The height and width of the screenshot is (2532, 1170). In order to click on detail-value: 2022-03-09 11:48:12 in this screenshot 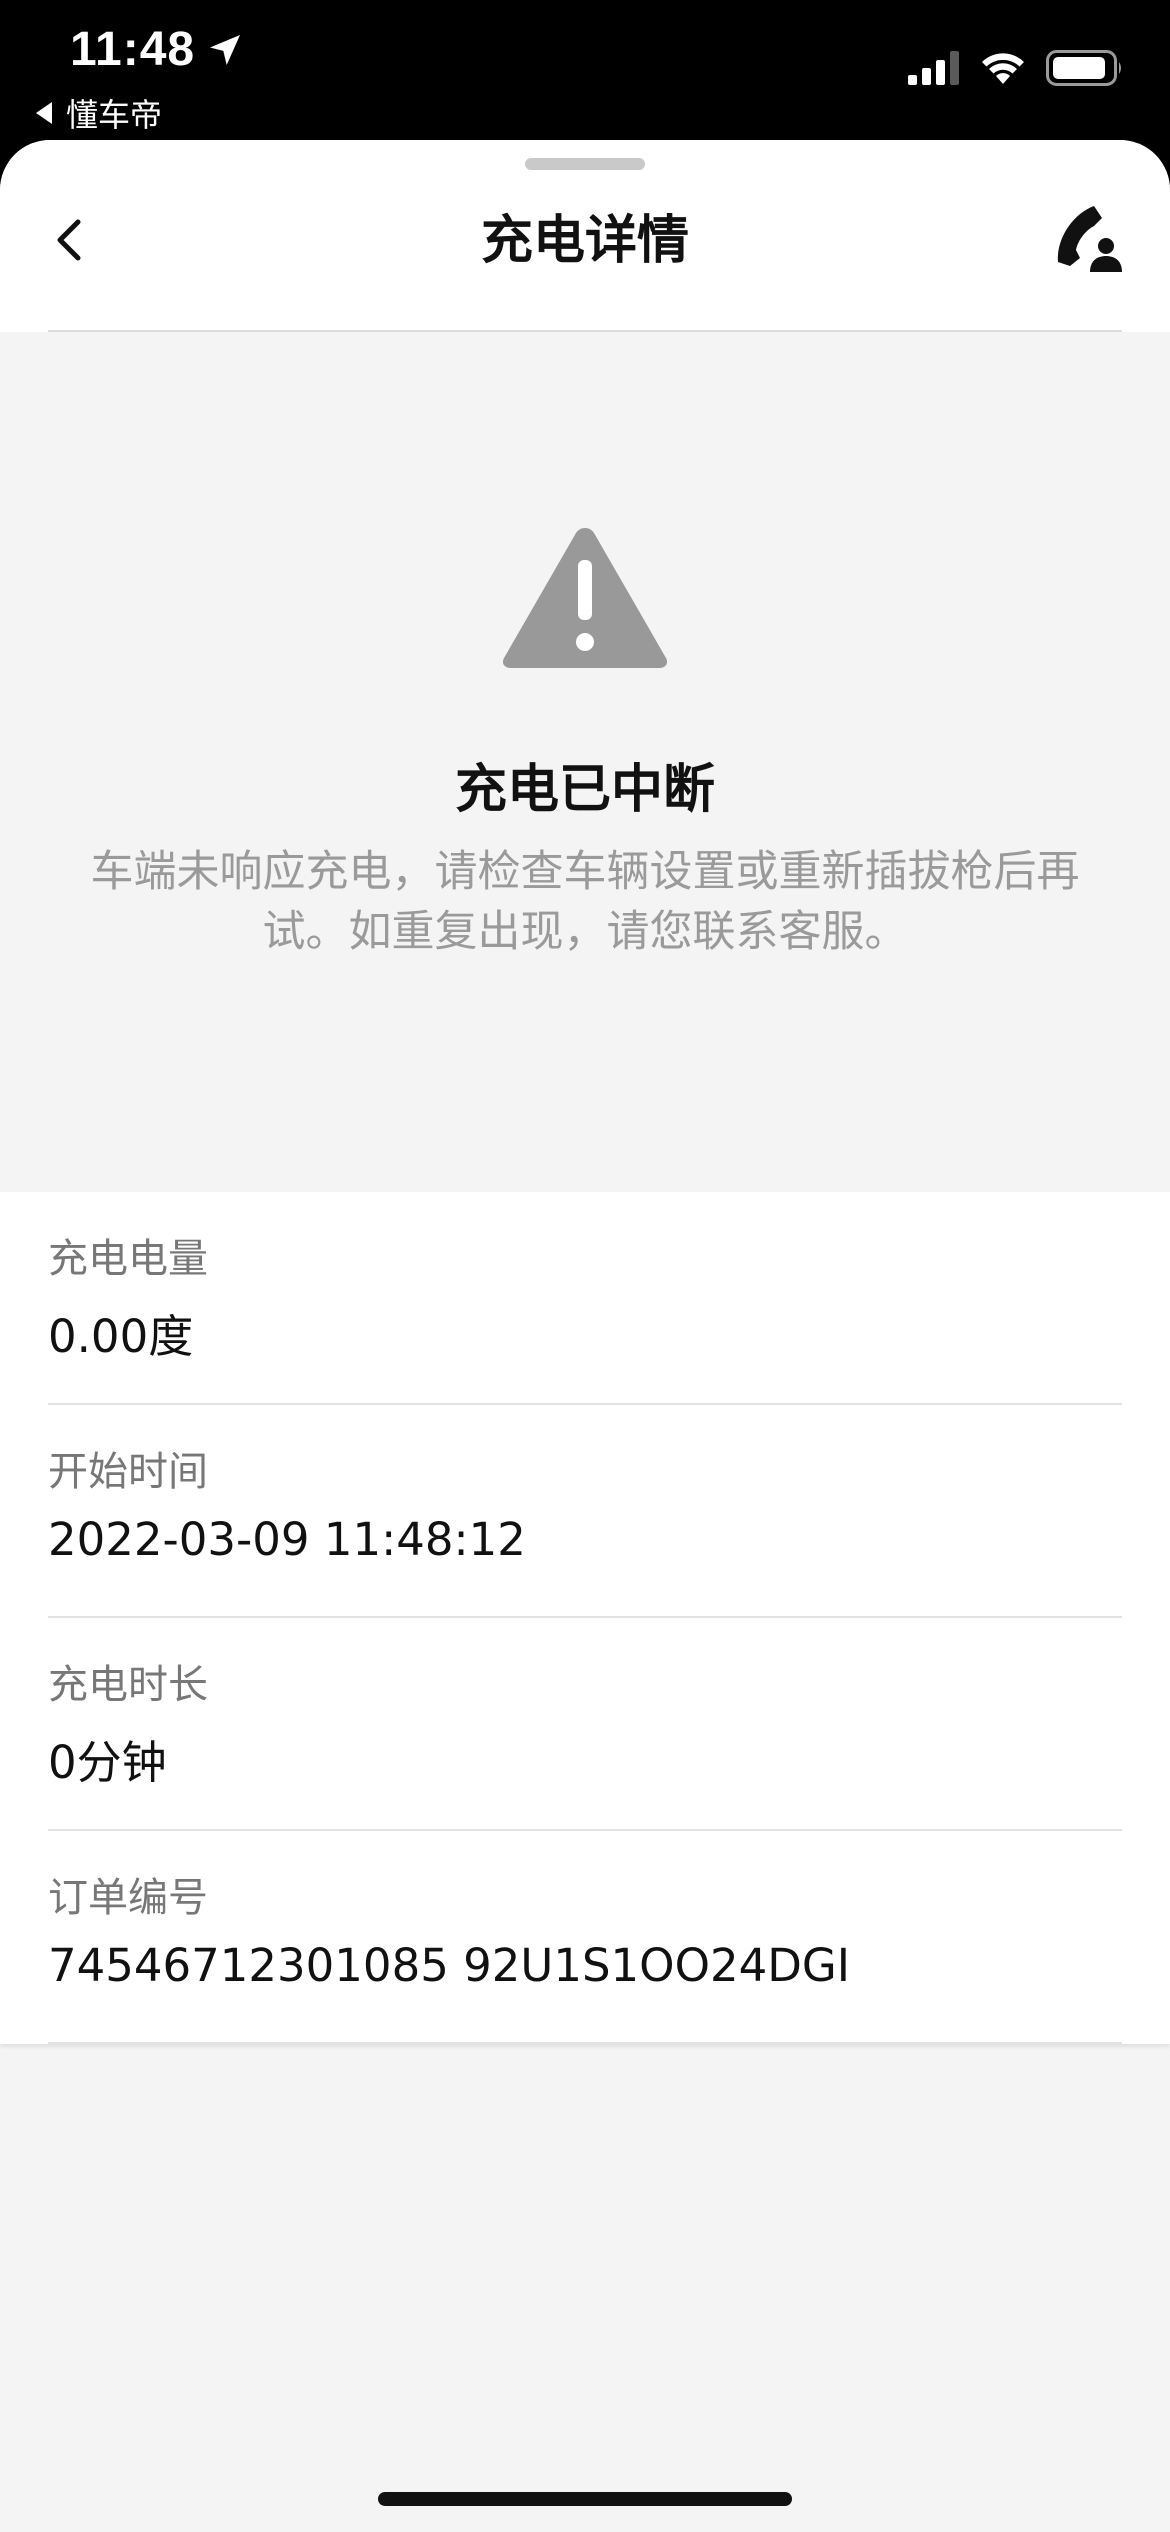, I will do `click(287, 1539)`.